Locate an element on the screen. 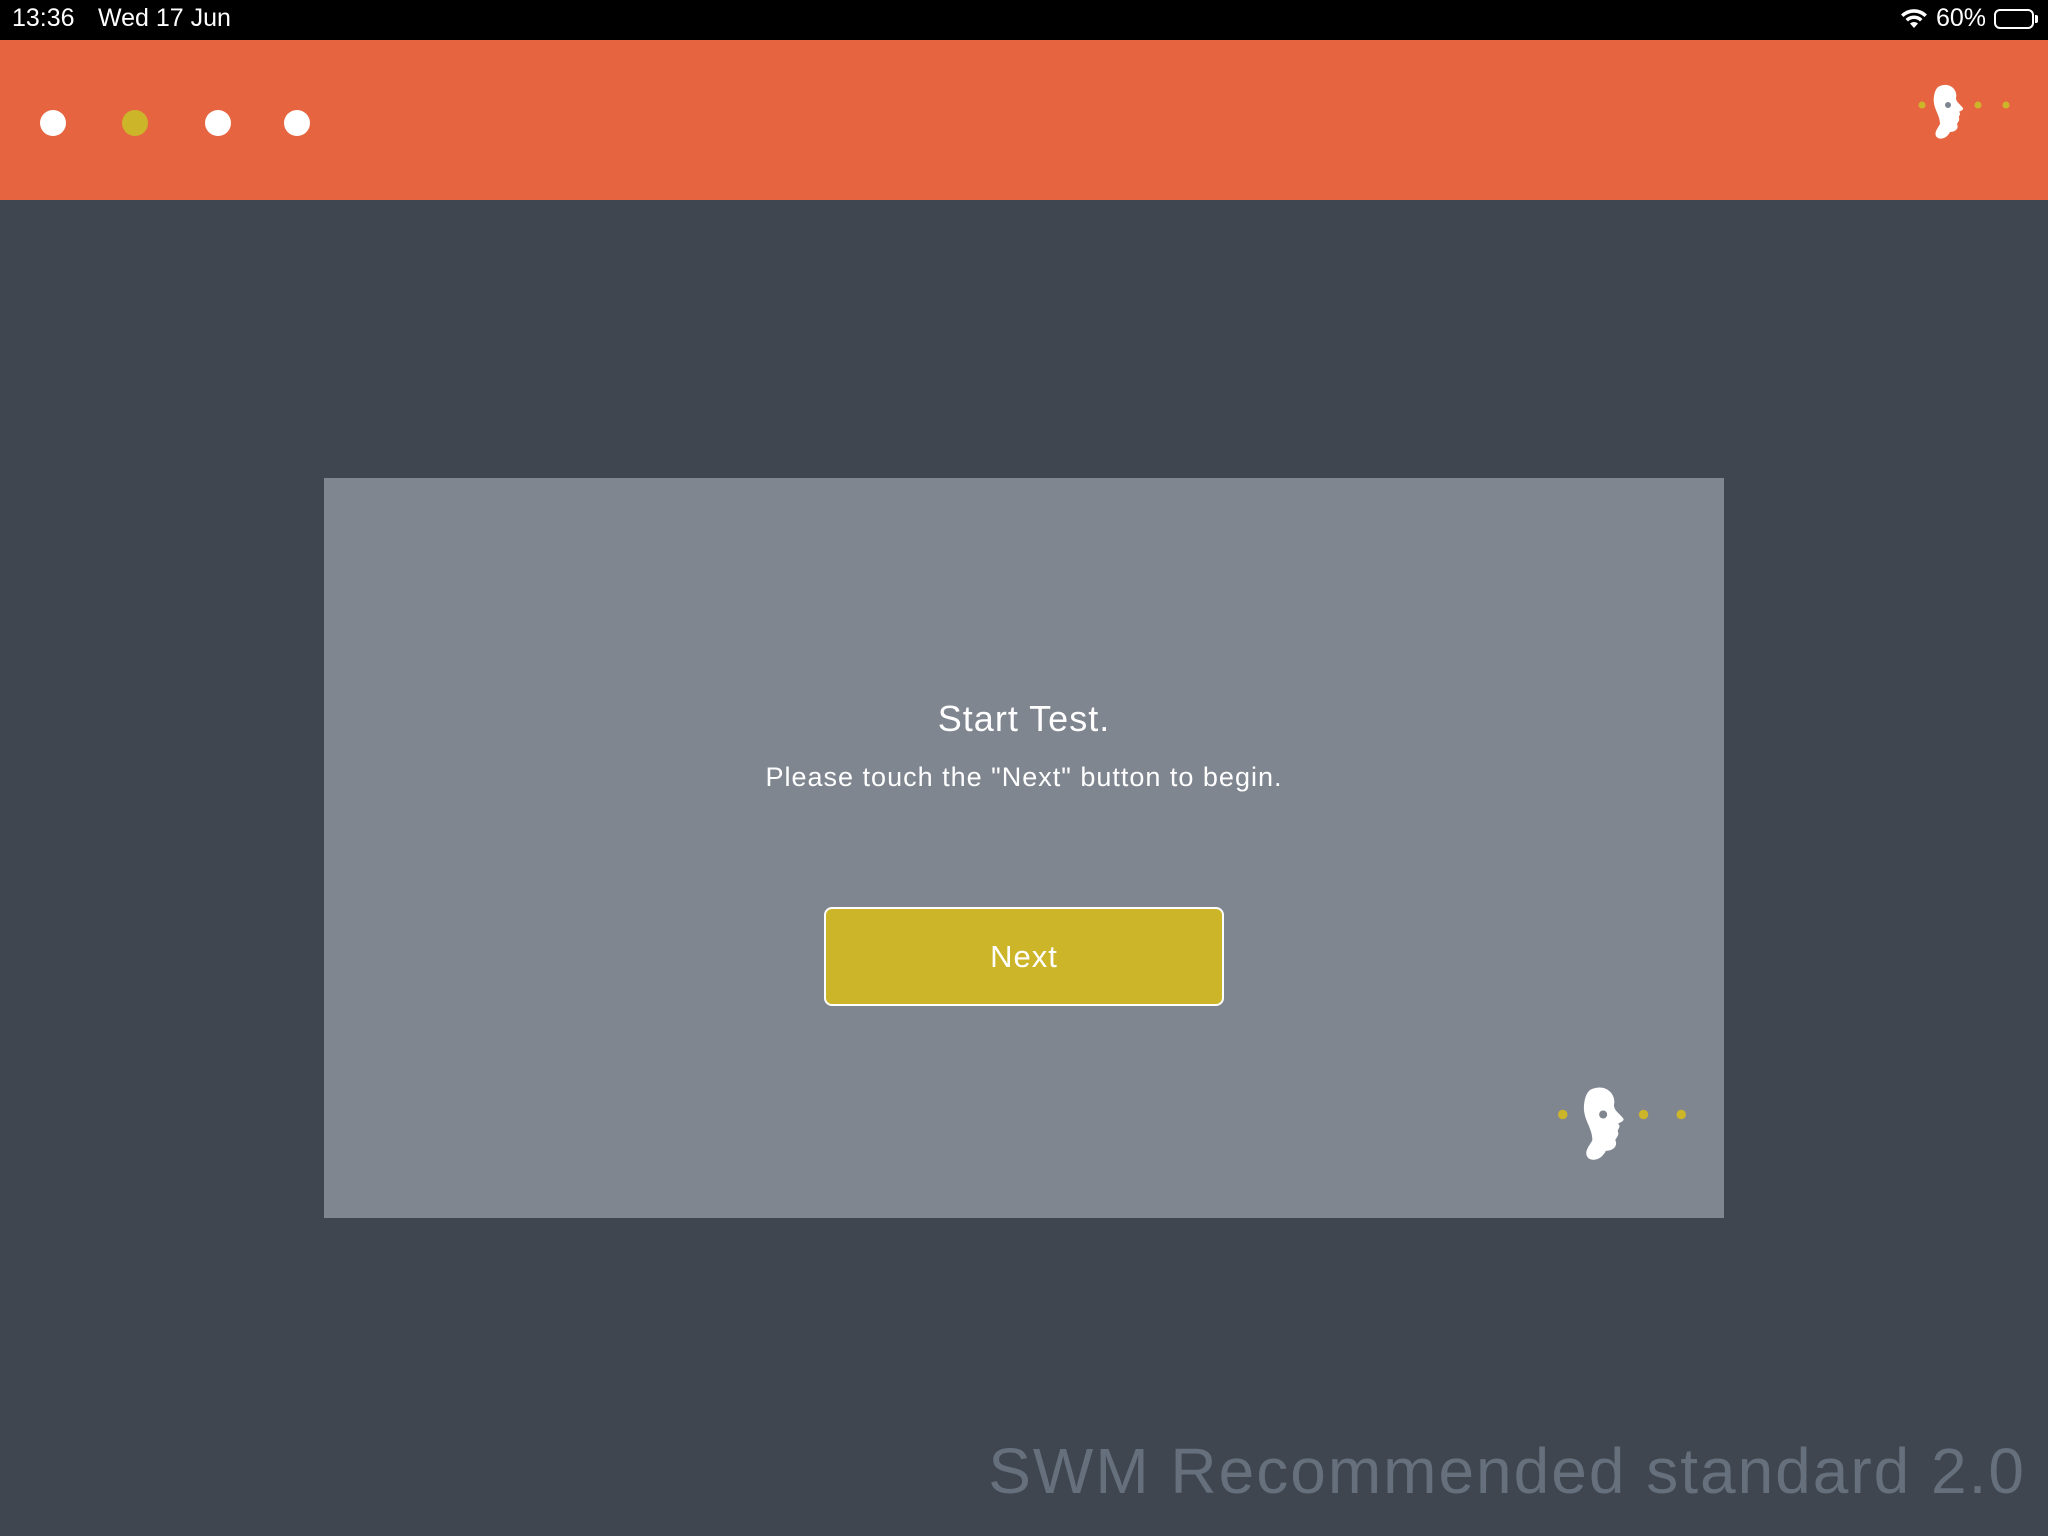 This screenshot has width=2048, height=1536. card-instructions: Please touch the "Next" button to begin. is located at coordinates (1024, 777).